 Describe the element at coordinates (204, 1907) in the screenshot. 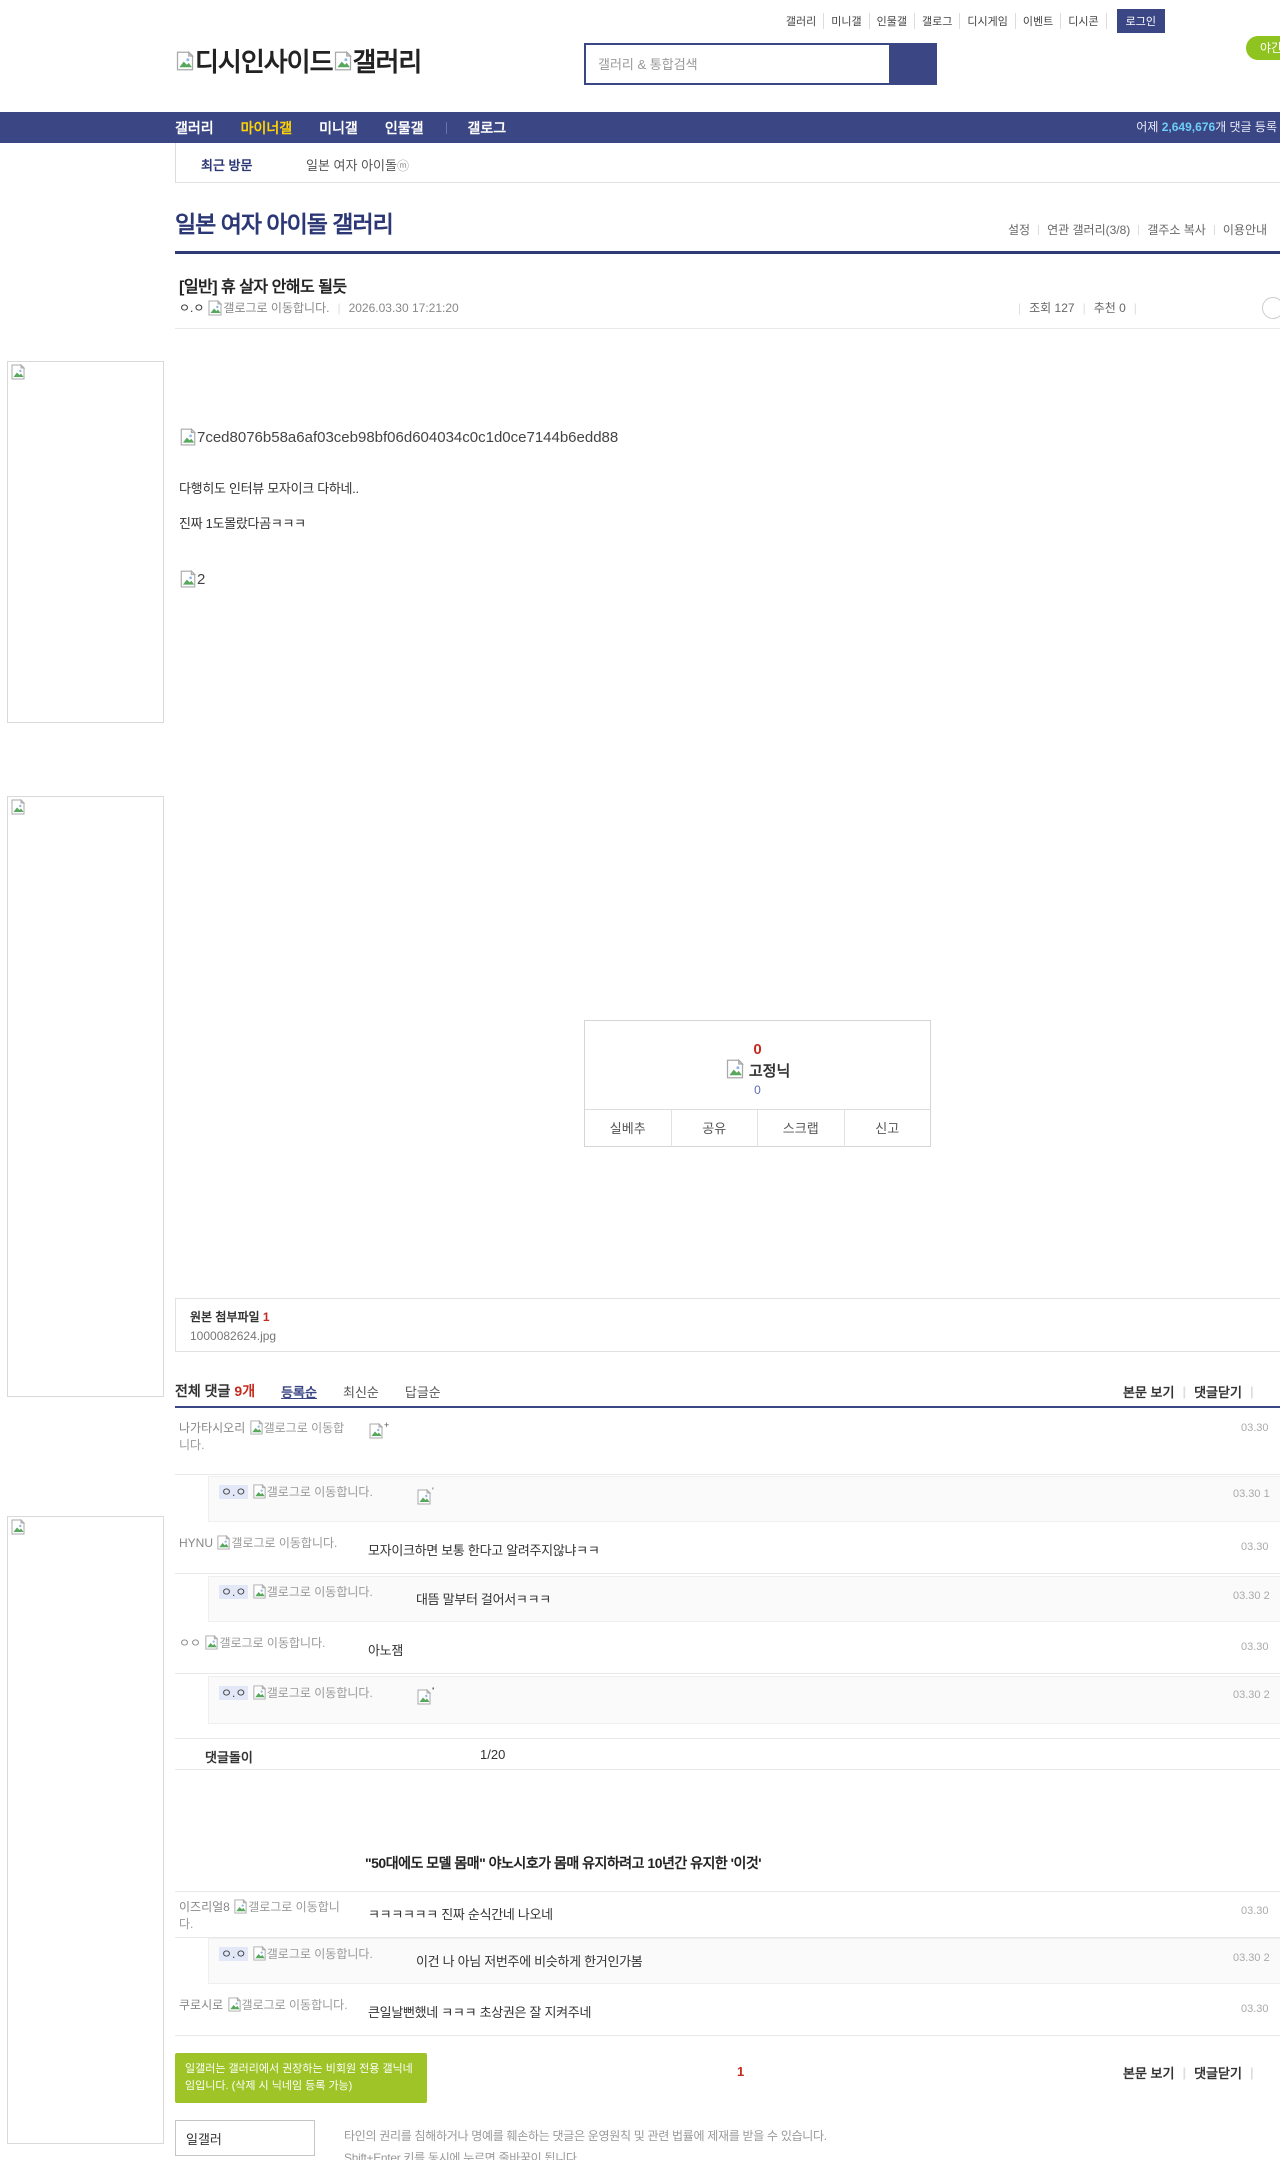

I see `commenter-nickname: 이즈리얼8` at that location.